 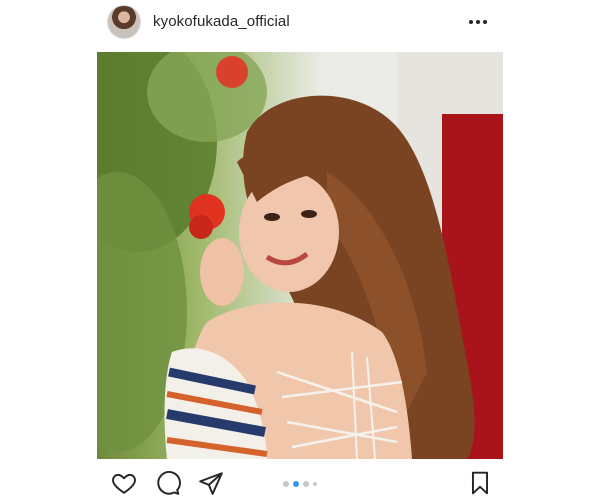 I want to click on username-link: kyokofukada_official, so click(x=221, y=21).